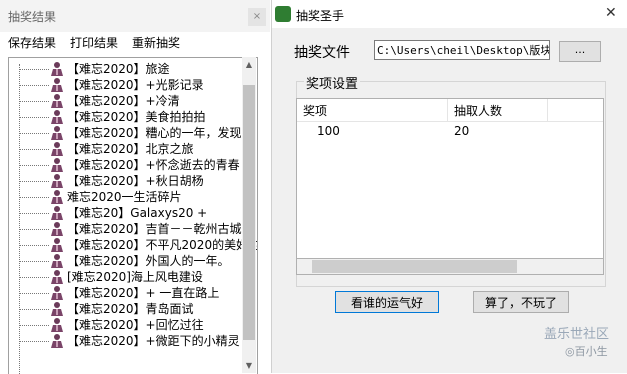 Image resolution: width=627 pixels, height=374 pixels. What do you see at coordinates (32, 42) in the screenshot?
I see `menu-save-results: 保存结果` at bounding box center [32, 42].